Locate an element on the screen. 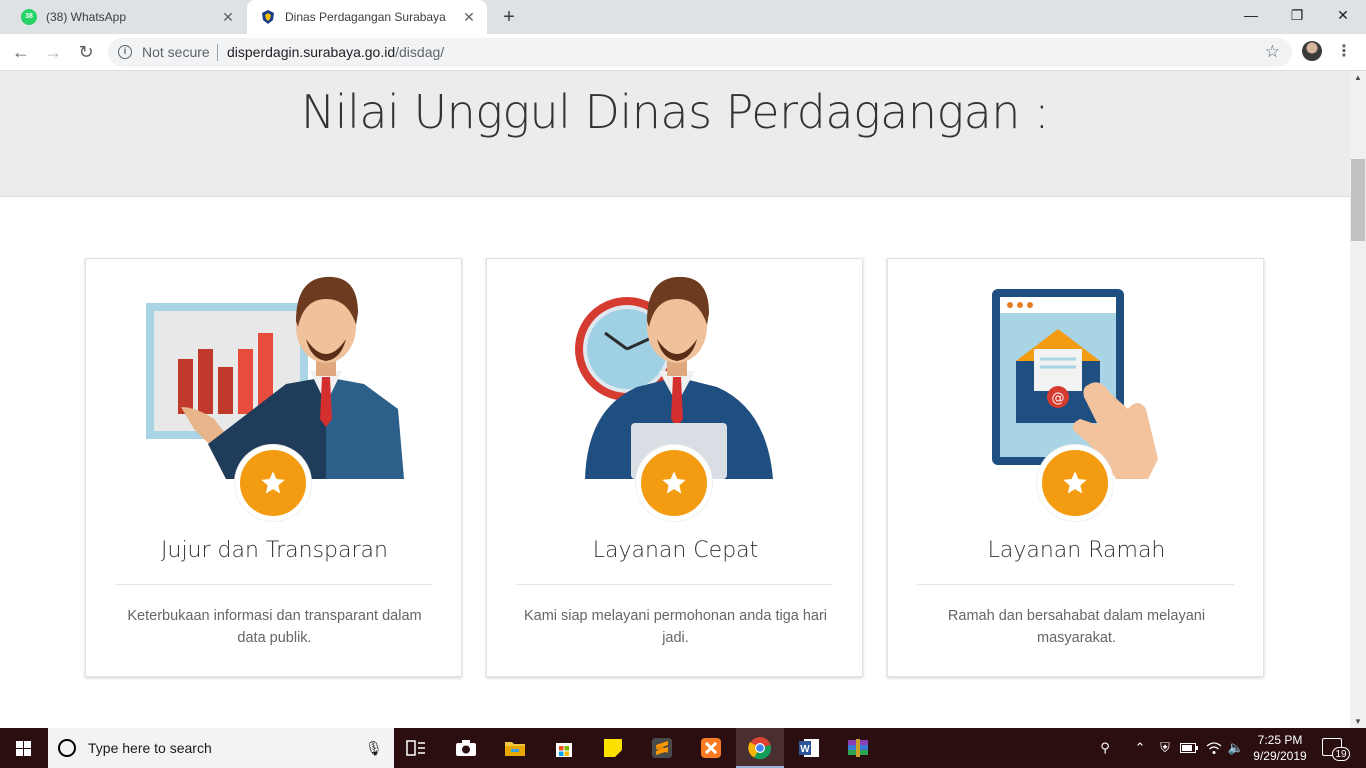  card-title: Layanan Ramah is located at coordinates (1076, 550).